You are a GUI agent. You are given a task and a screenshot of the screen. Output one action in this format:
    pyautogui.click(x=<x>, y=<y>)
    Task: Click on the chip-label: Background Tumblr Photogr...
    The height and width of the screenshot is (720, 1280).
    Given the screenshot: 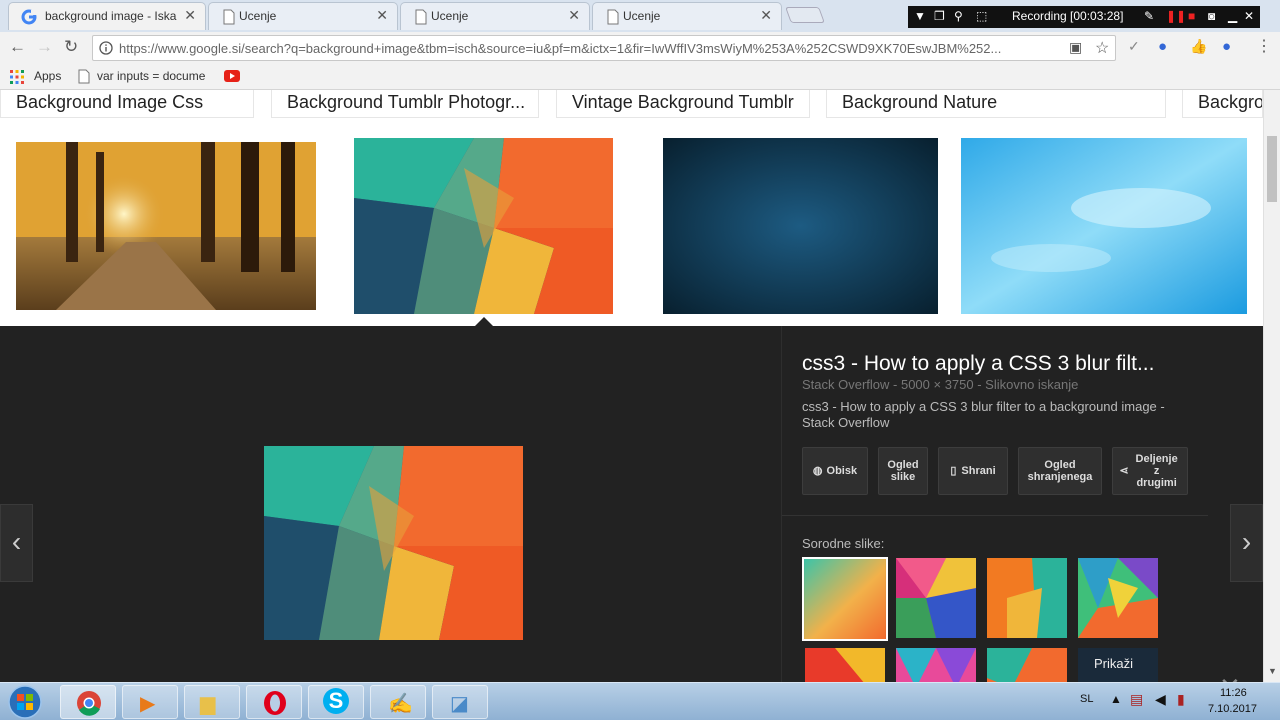 What is the action you would take?
    pyautogui.click(x=406, y=102)
    